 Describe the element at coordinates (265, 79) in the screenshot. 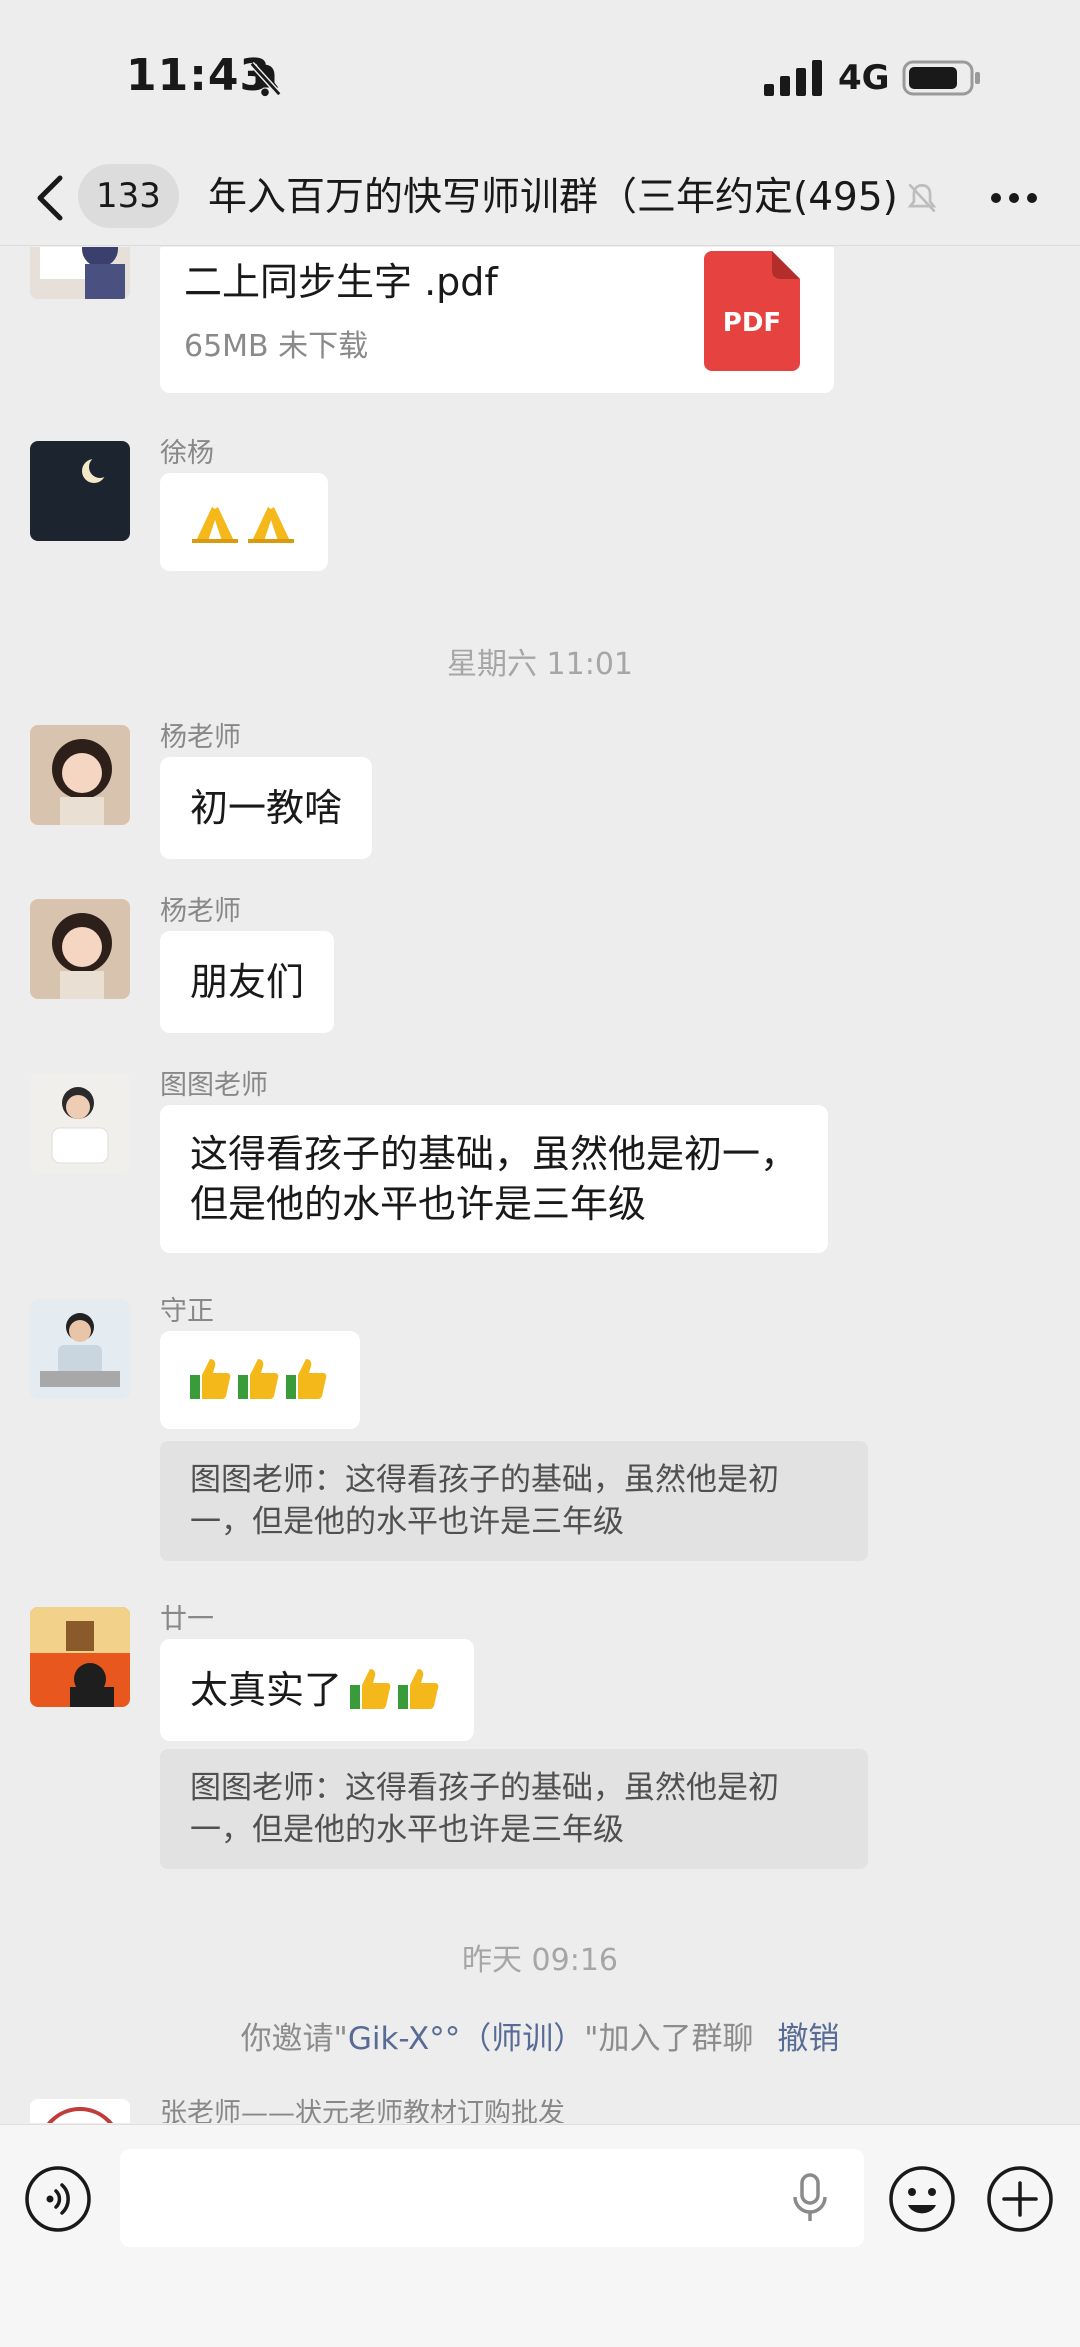

I see `bell-off-icon` at that location.